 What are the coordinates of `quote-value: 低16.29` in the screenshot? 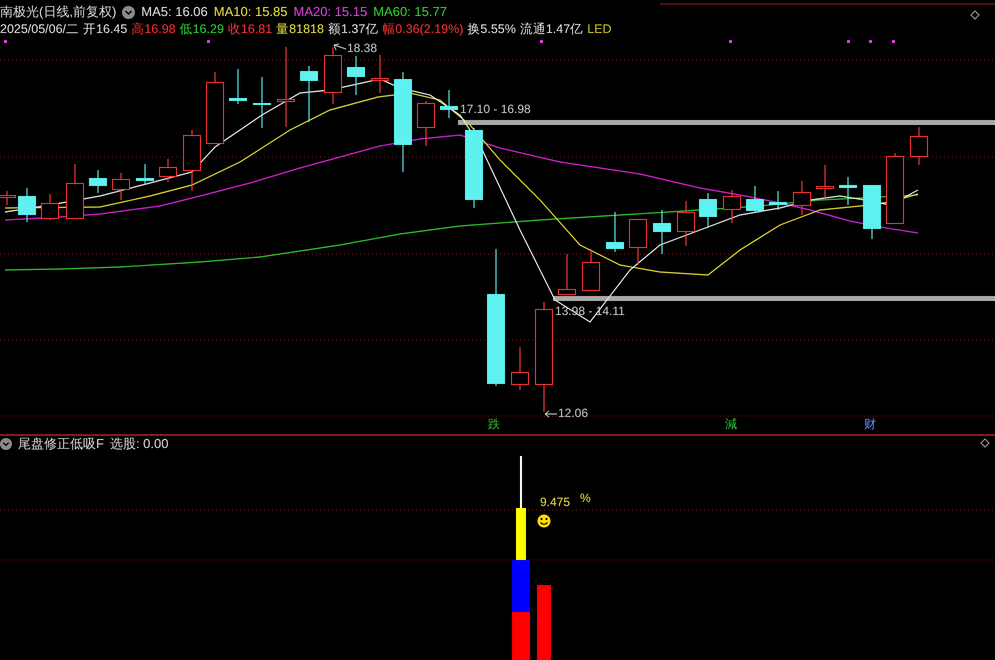 It's located at (202, 29).